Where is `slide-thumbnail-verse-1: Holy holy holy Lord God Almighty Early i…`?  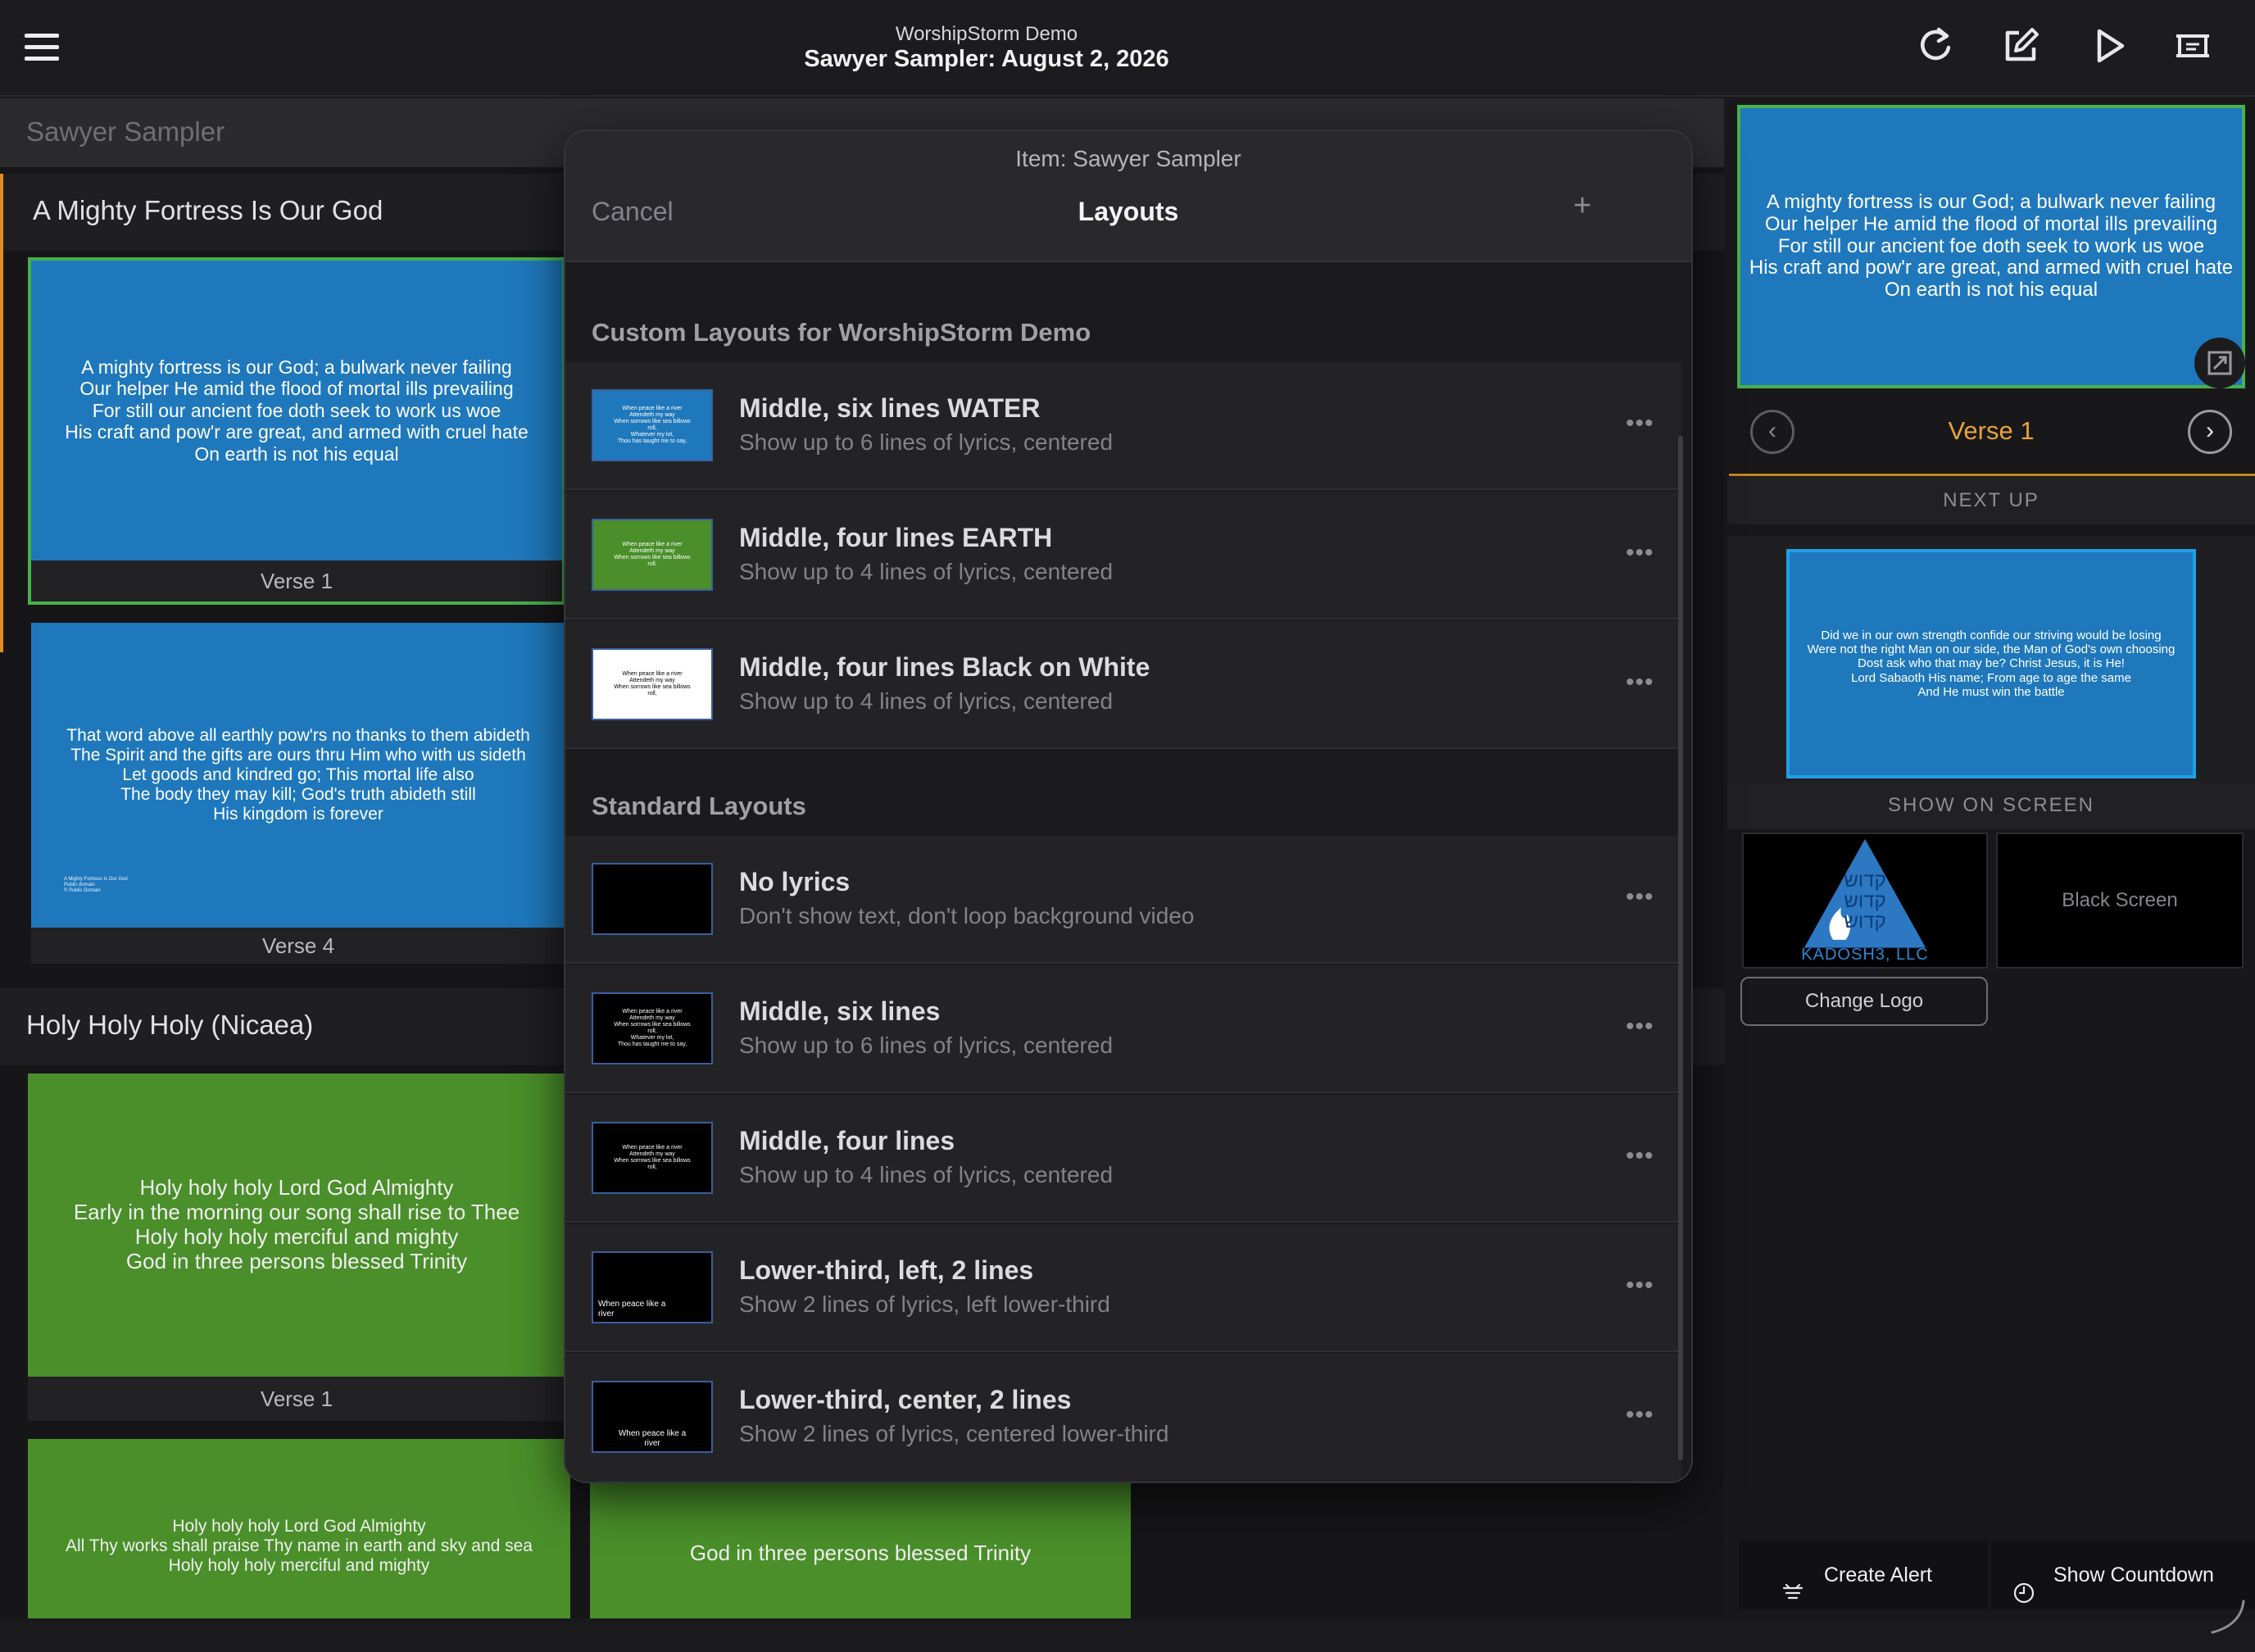 slide-thumbnail-verse-1: Holy holy holy Lord God Almighty Early i… is located at coordinates (296, 1247).